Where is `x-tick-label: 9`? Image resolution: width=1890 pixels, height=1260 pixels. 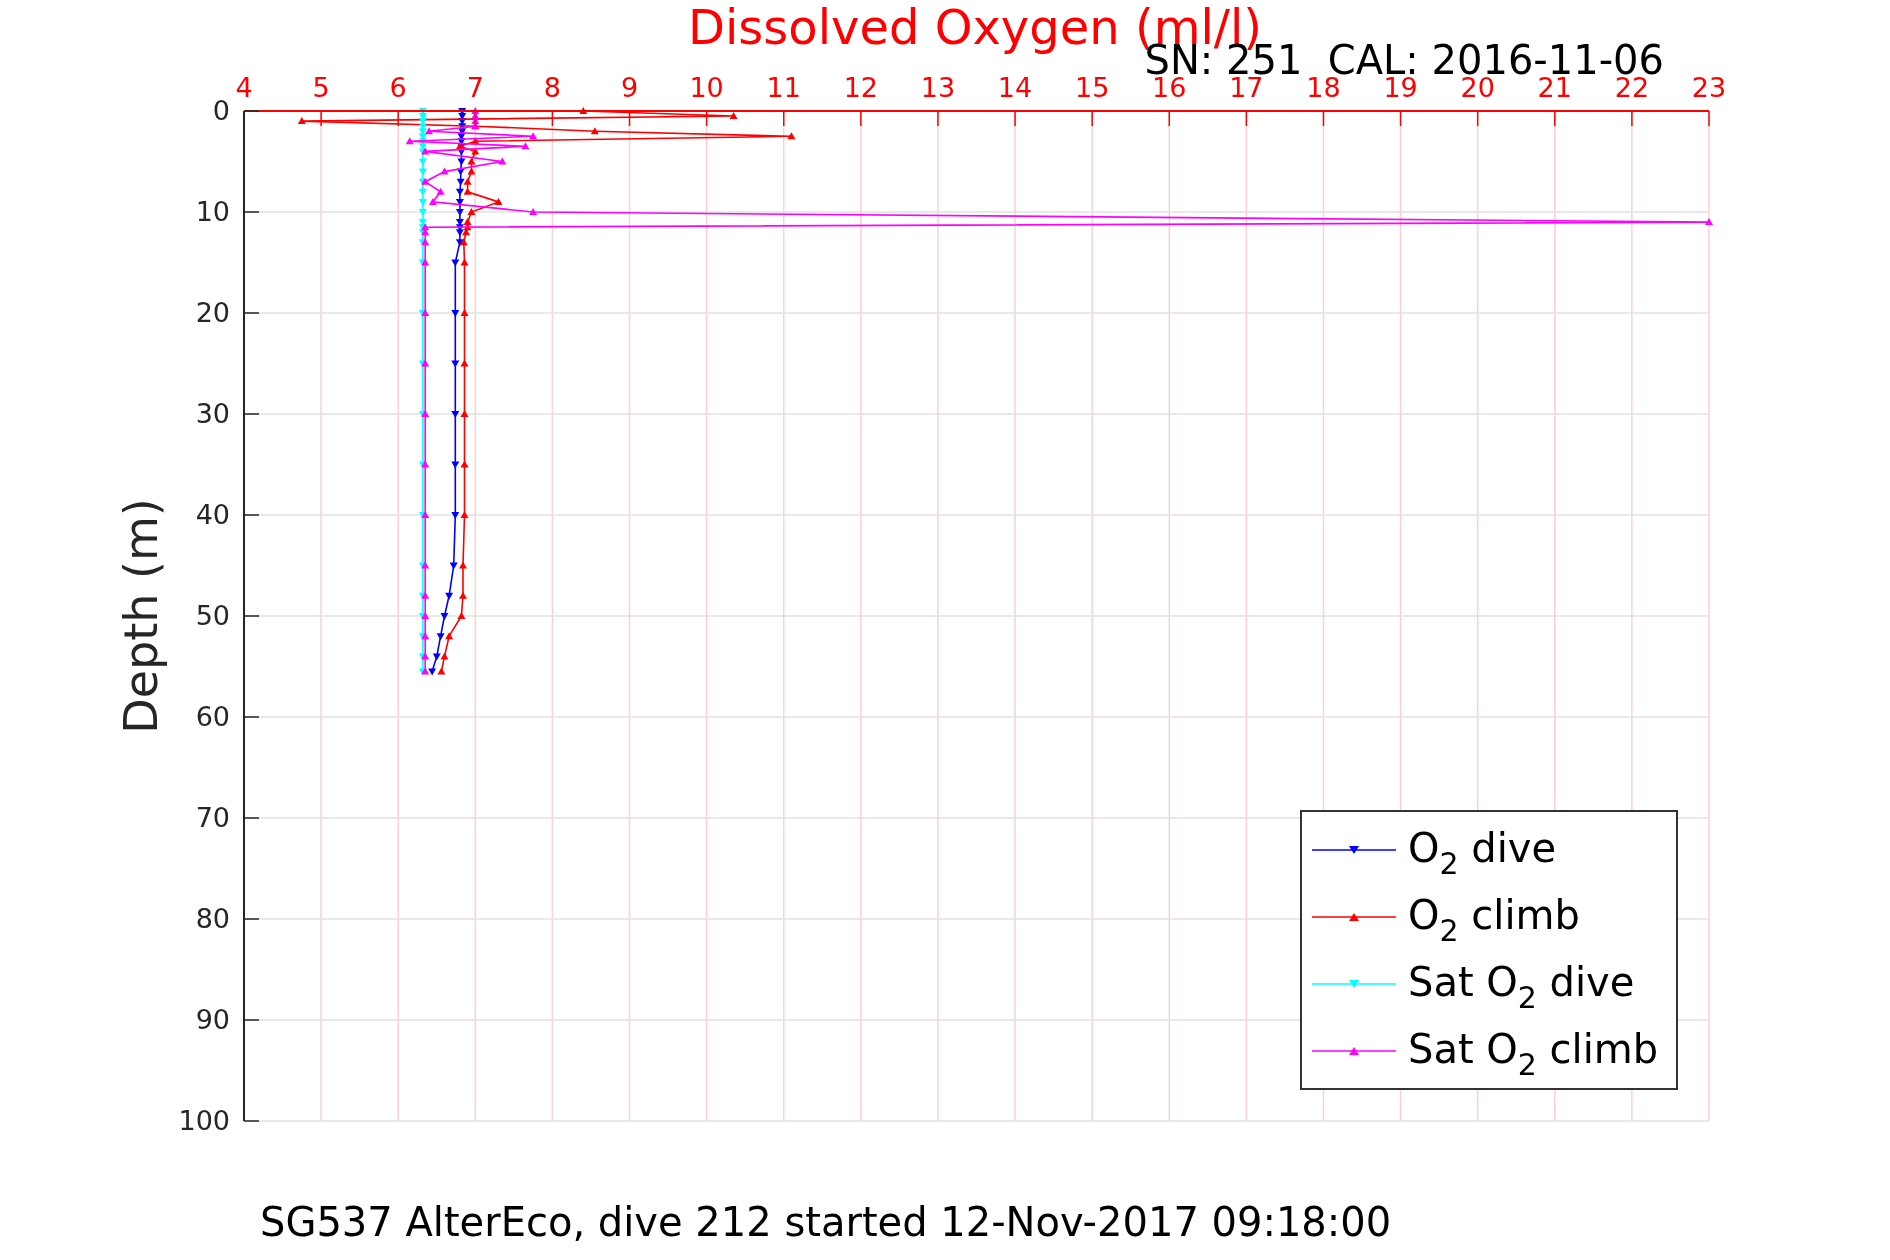
x-tick-label: 9 is located at coordinates (629, 87).